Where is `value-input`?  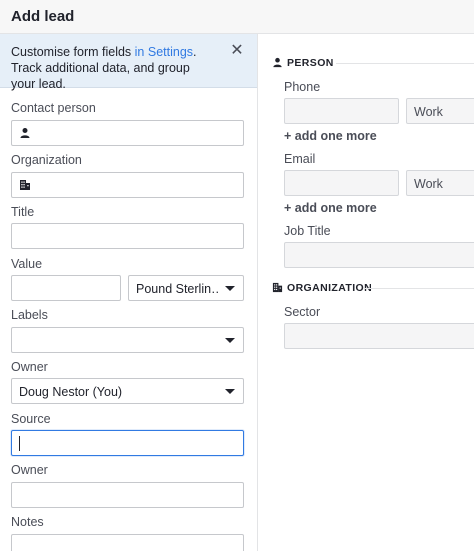 value-input is located at coordinates (66, 288).